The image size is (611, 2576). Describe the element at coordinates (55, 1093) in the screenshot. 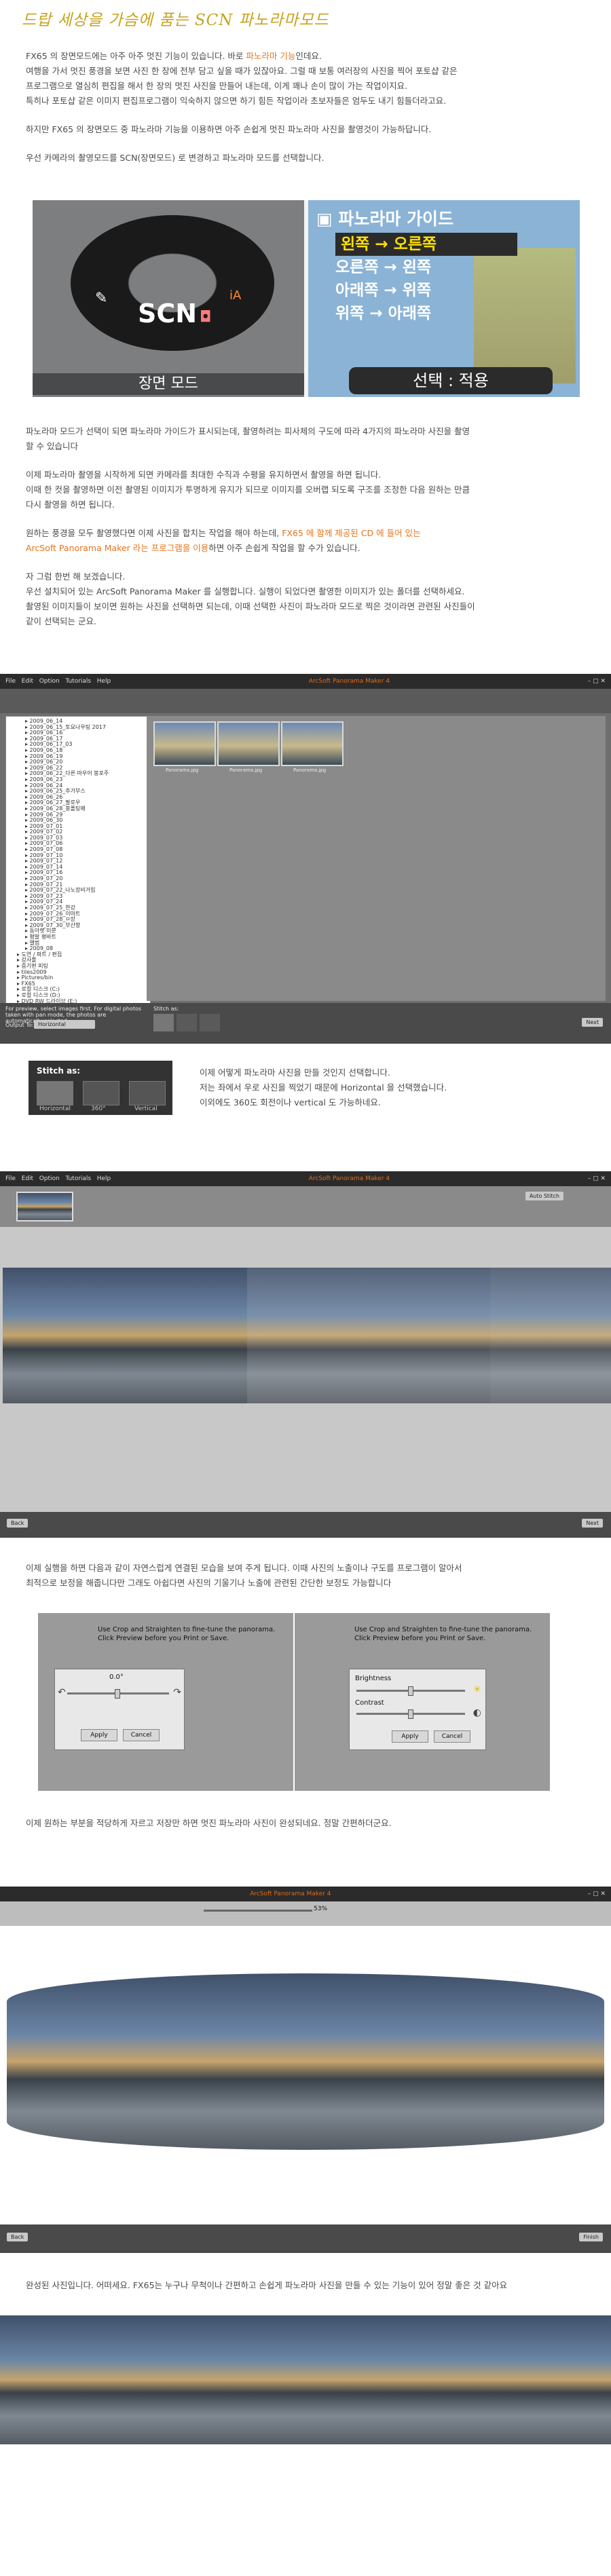

I see `horizontal-option` at that location.